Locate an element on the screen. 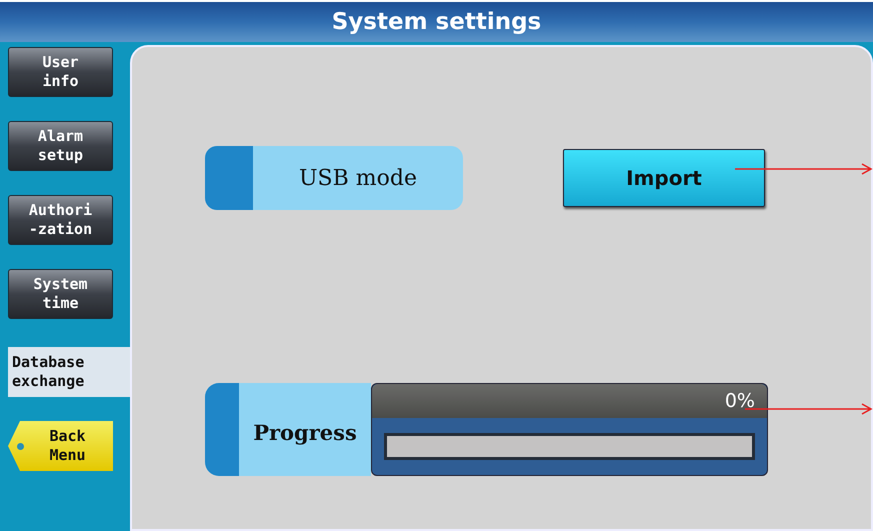 The width and height of the screenshot is (873, 531). sidebar-item: Authori -zation is located at coordinates (60, 220).